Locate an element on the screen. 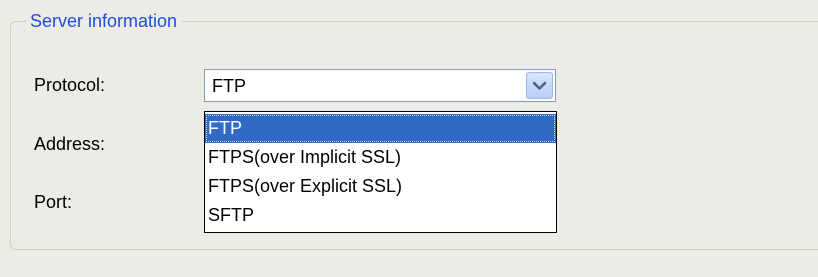  port-label: Port: is located at coordinates (53, 202).